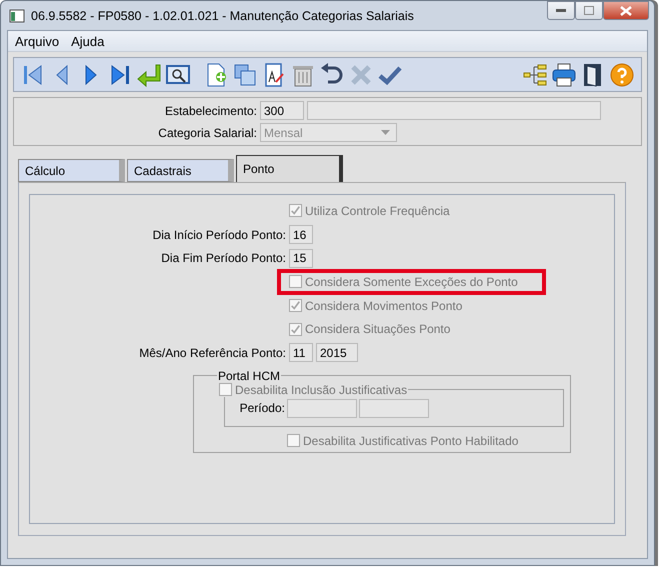  I want to click on checkbox-label: Utiliza Controle Frequência, so click(377, 211).